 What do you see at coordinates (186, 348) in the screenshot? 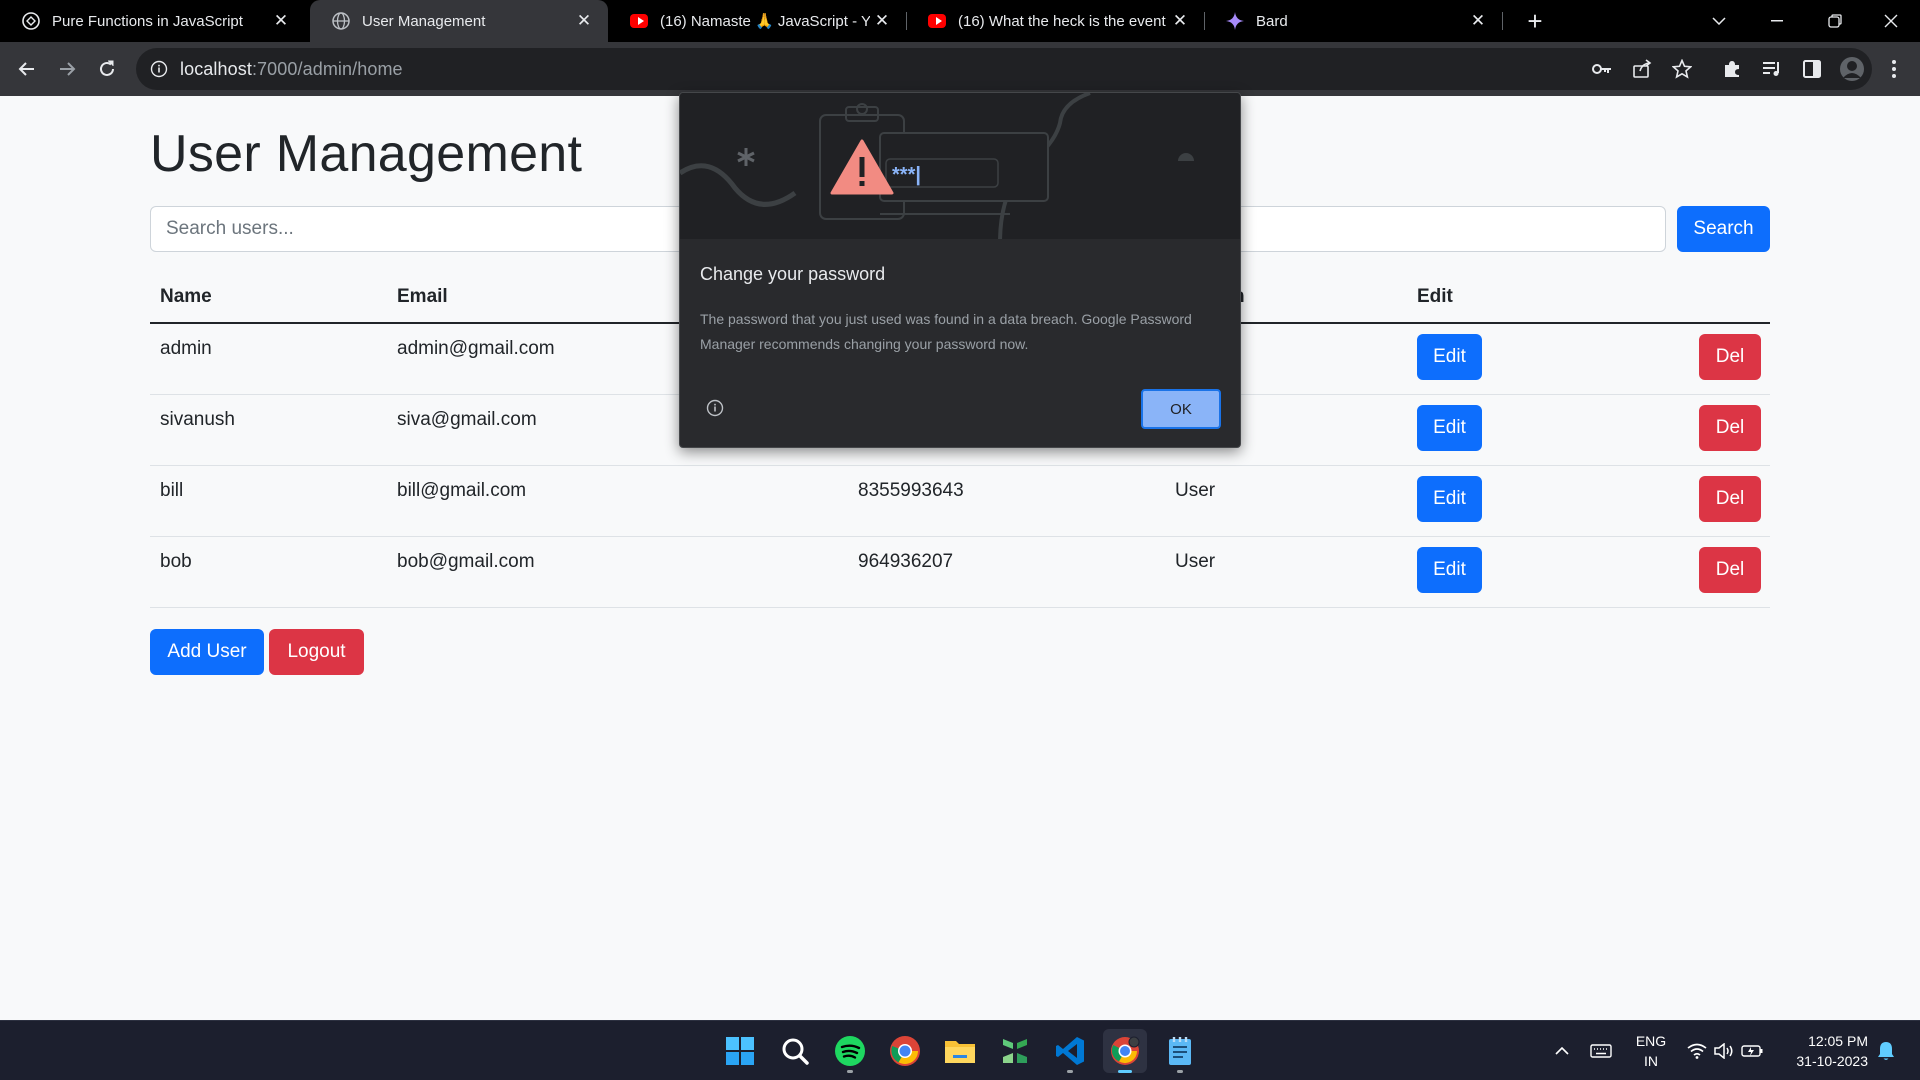
I see `cell-name: admin` at bounding box center [186, 348].